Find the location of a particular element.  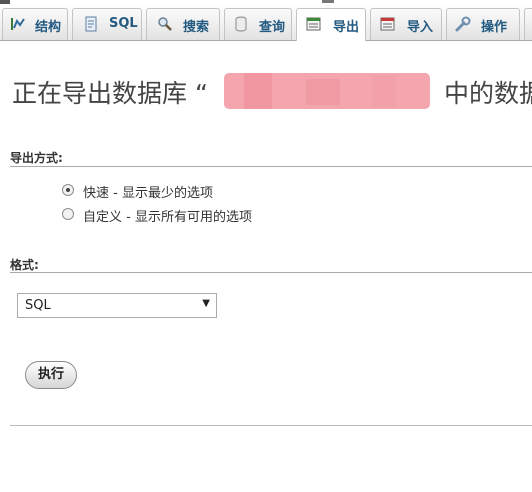

tab-query: 查询 is located at coordinates (258, 24).